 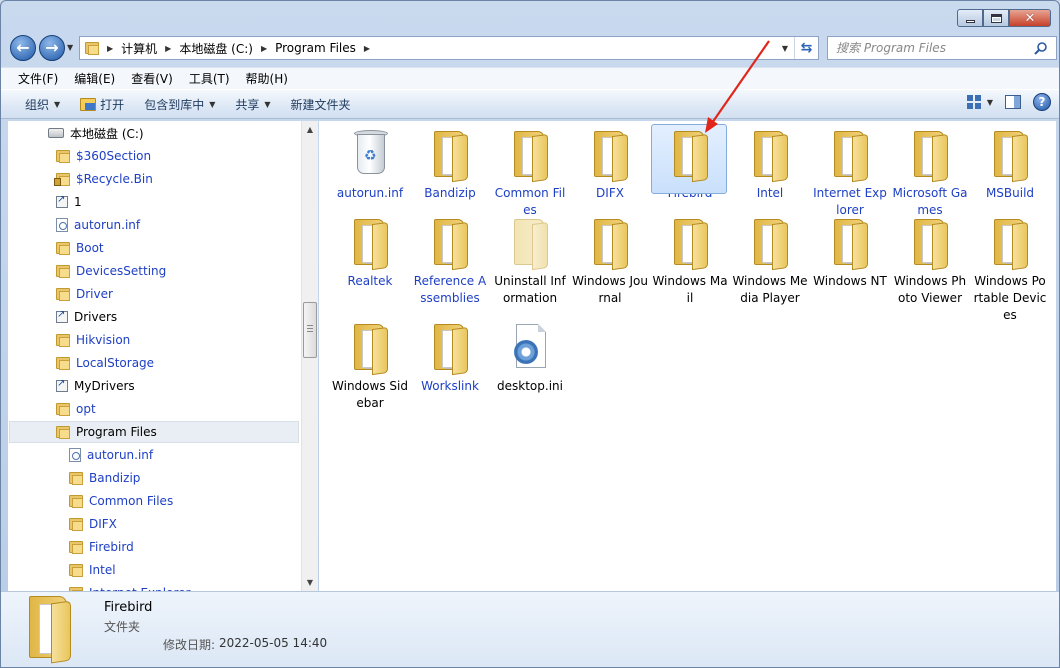 What do you see at coordinates (370, 252) in the screenshot?
I see `file-item: Realtek` at bounding box center [370, 252].